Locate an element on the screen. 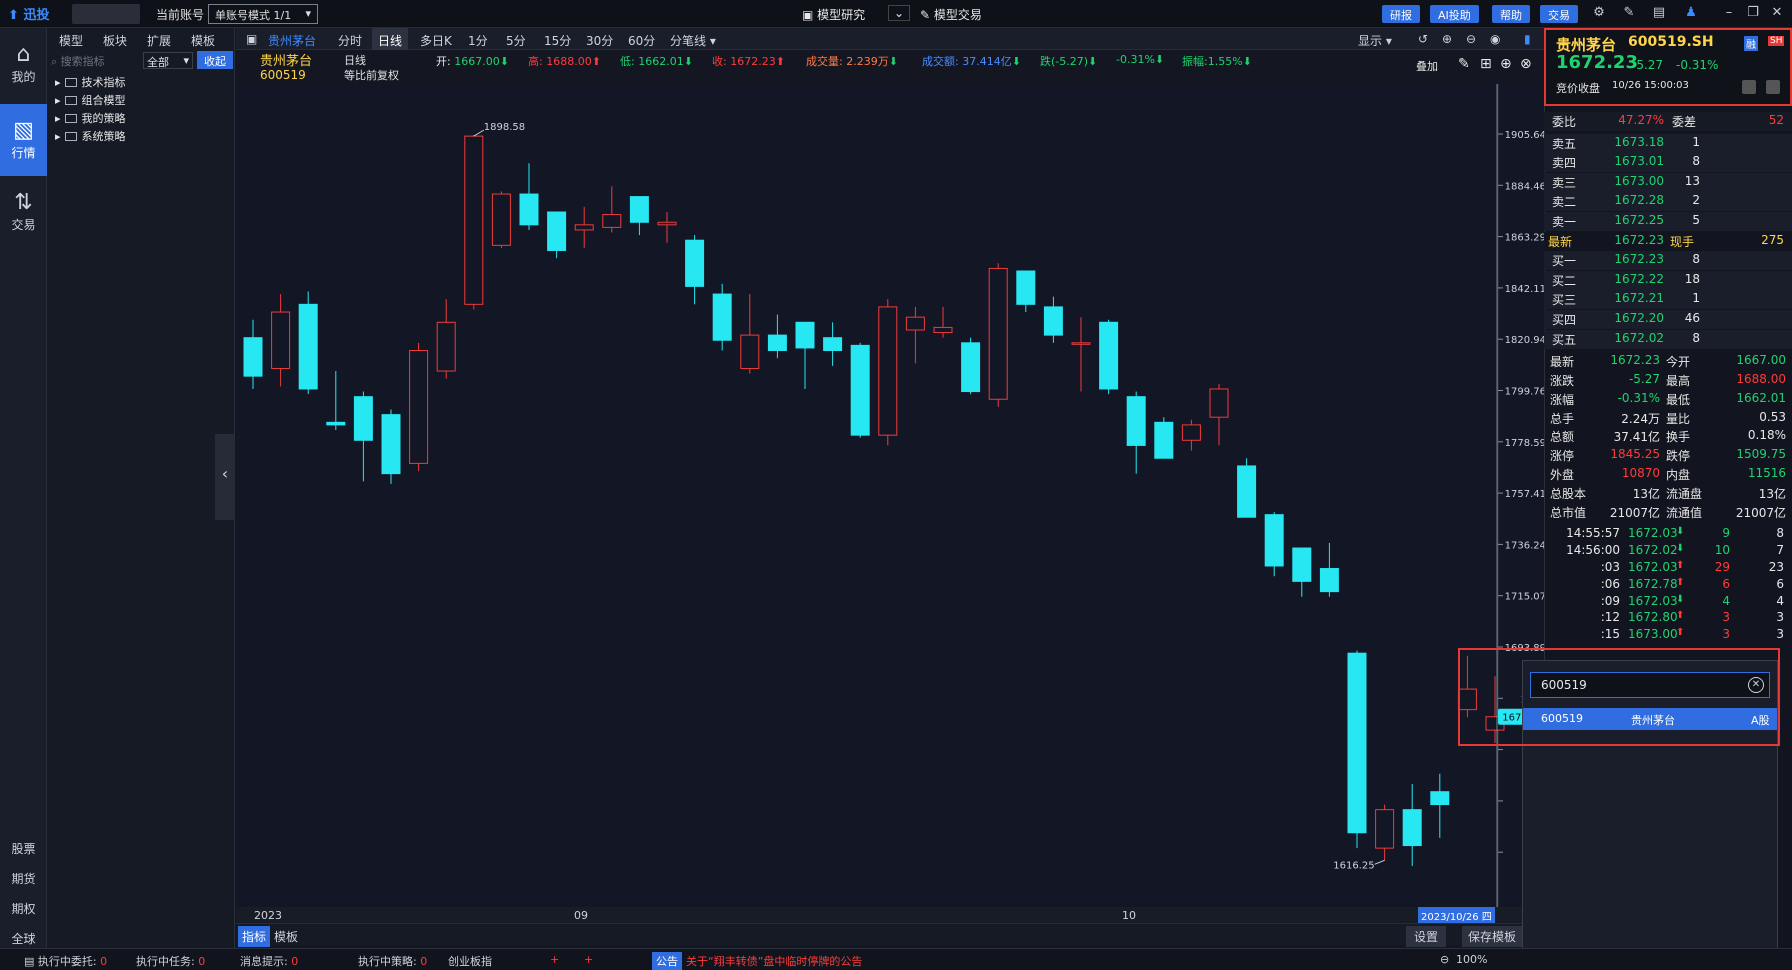  display-menu: 显示 ▾ is located at coordinates (1375, 39).